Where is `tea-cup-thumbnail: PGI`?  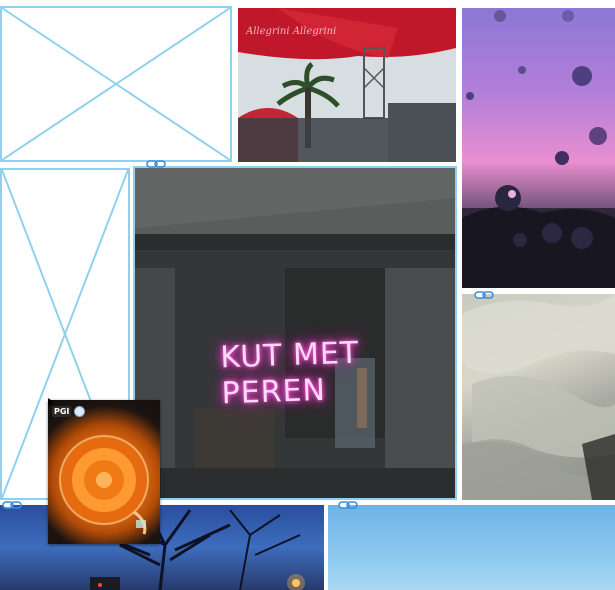 tea-cup-thumbnail: PGI is located at coordinates (104, 472).